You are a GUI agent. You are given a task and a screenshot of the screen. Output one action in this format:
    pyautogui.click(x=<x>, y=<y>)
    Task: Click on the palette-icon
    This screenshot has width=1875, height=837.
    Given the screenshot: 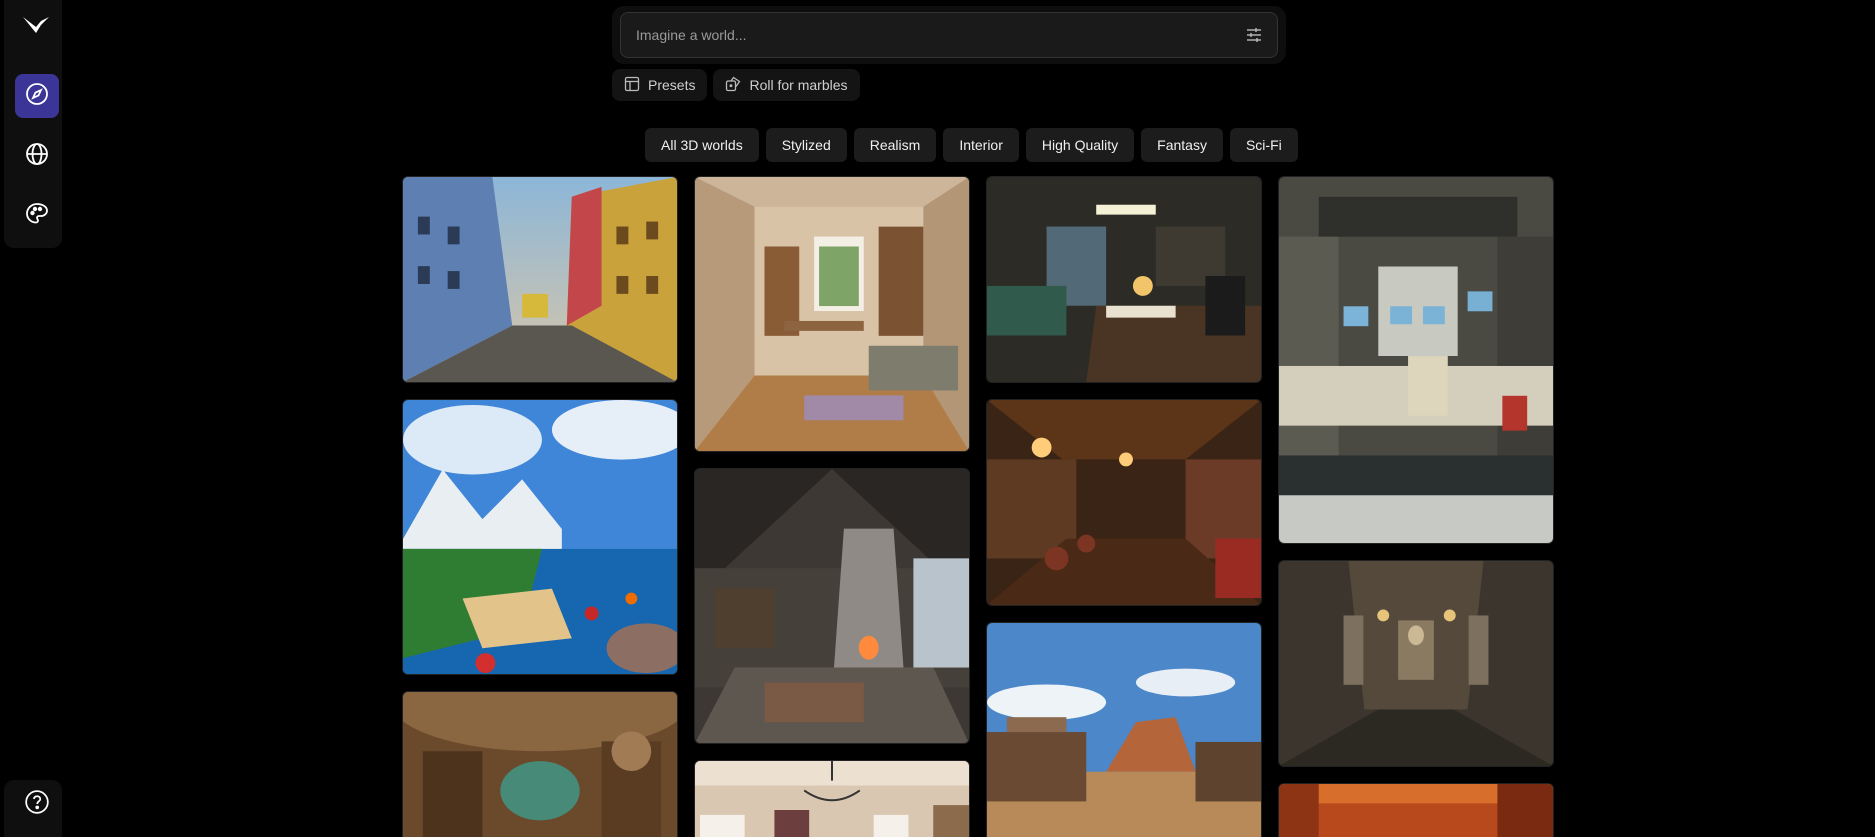 What is the action you would take?
    pyautogui.click(x=37, y=216)
    